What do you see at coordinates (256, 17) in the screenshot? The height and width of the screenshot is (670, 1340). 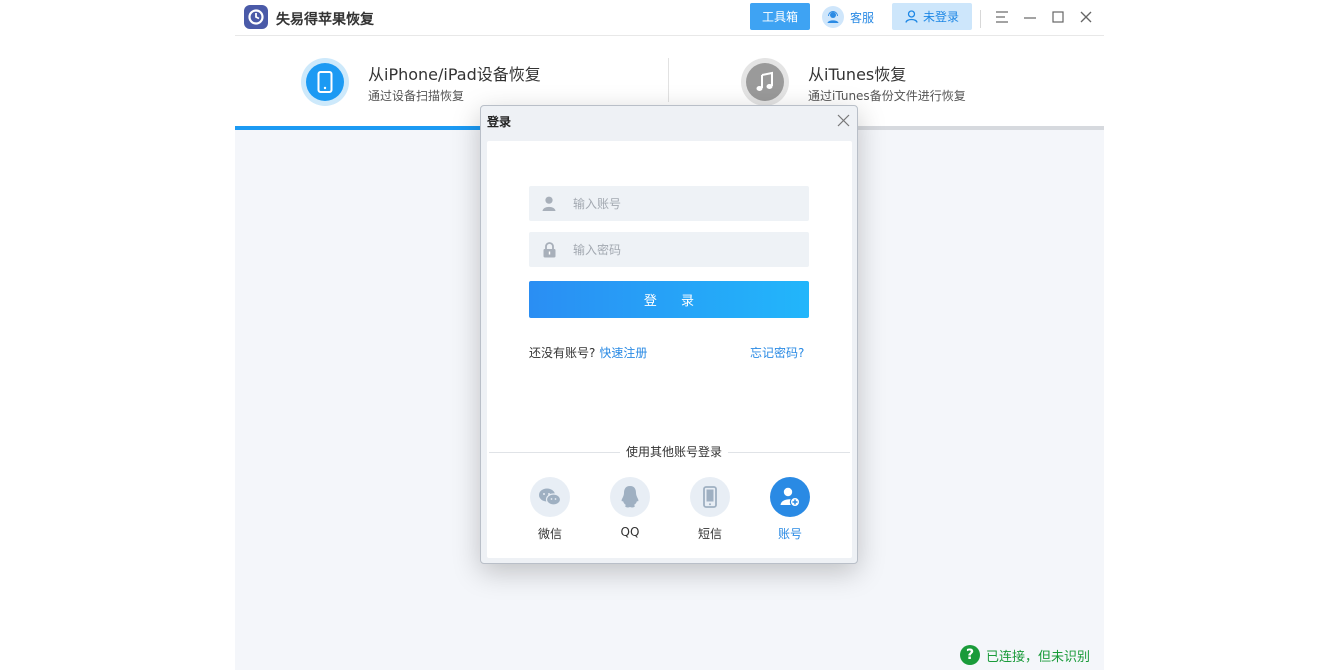 I see `app-logo-icon` at bounding box center [256, 17].